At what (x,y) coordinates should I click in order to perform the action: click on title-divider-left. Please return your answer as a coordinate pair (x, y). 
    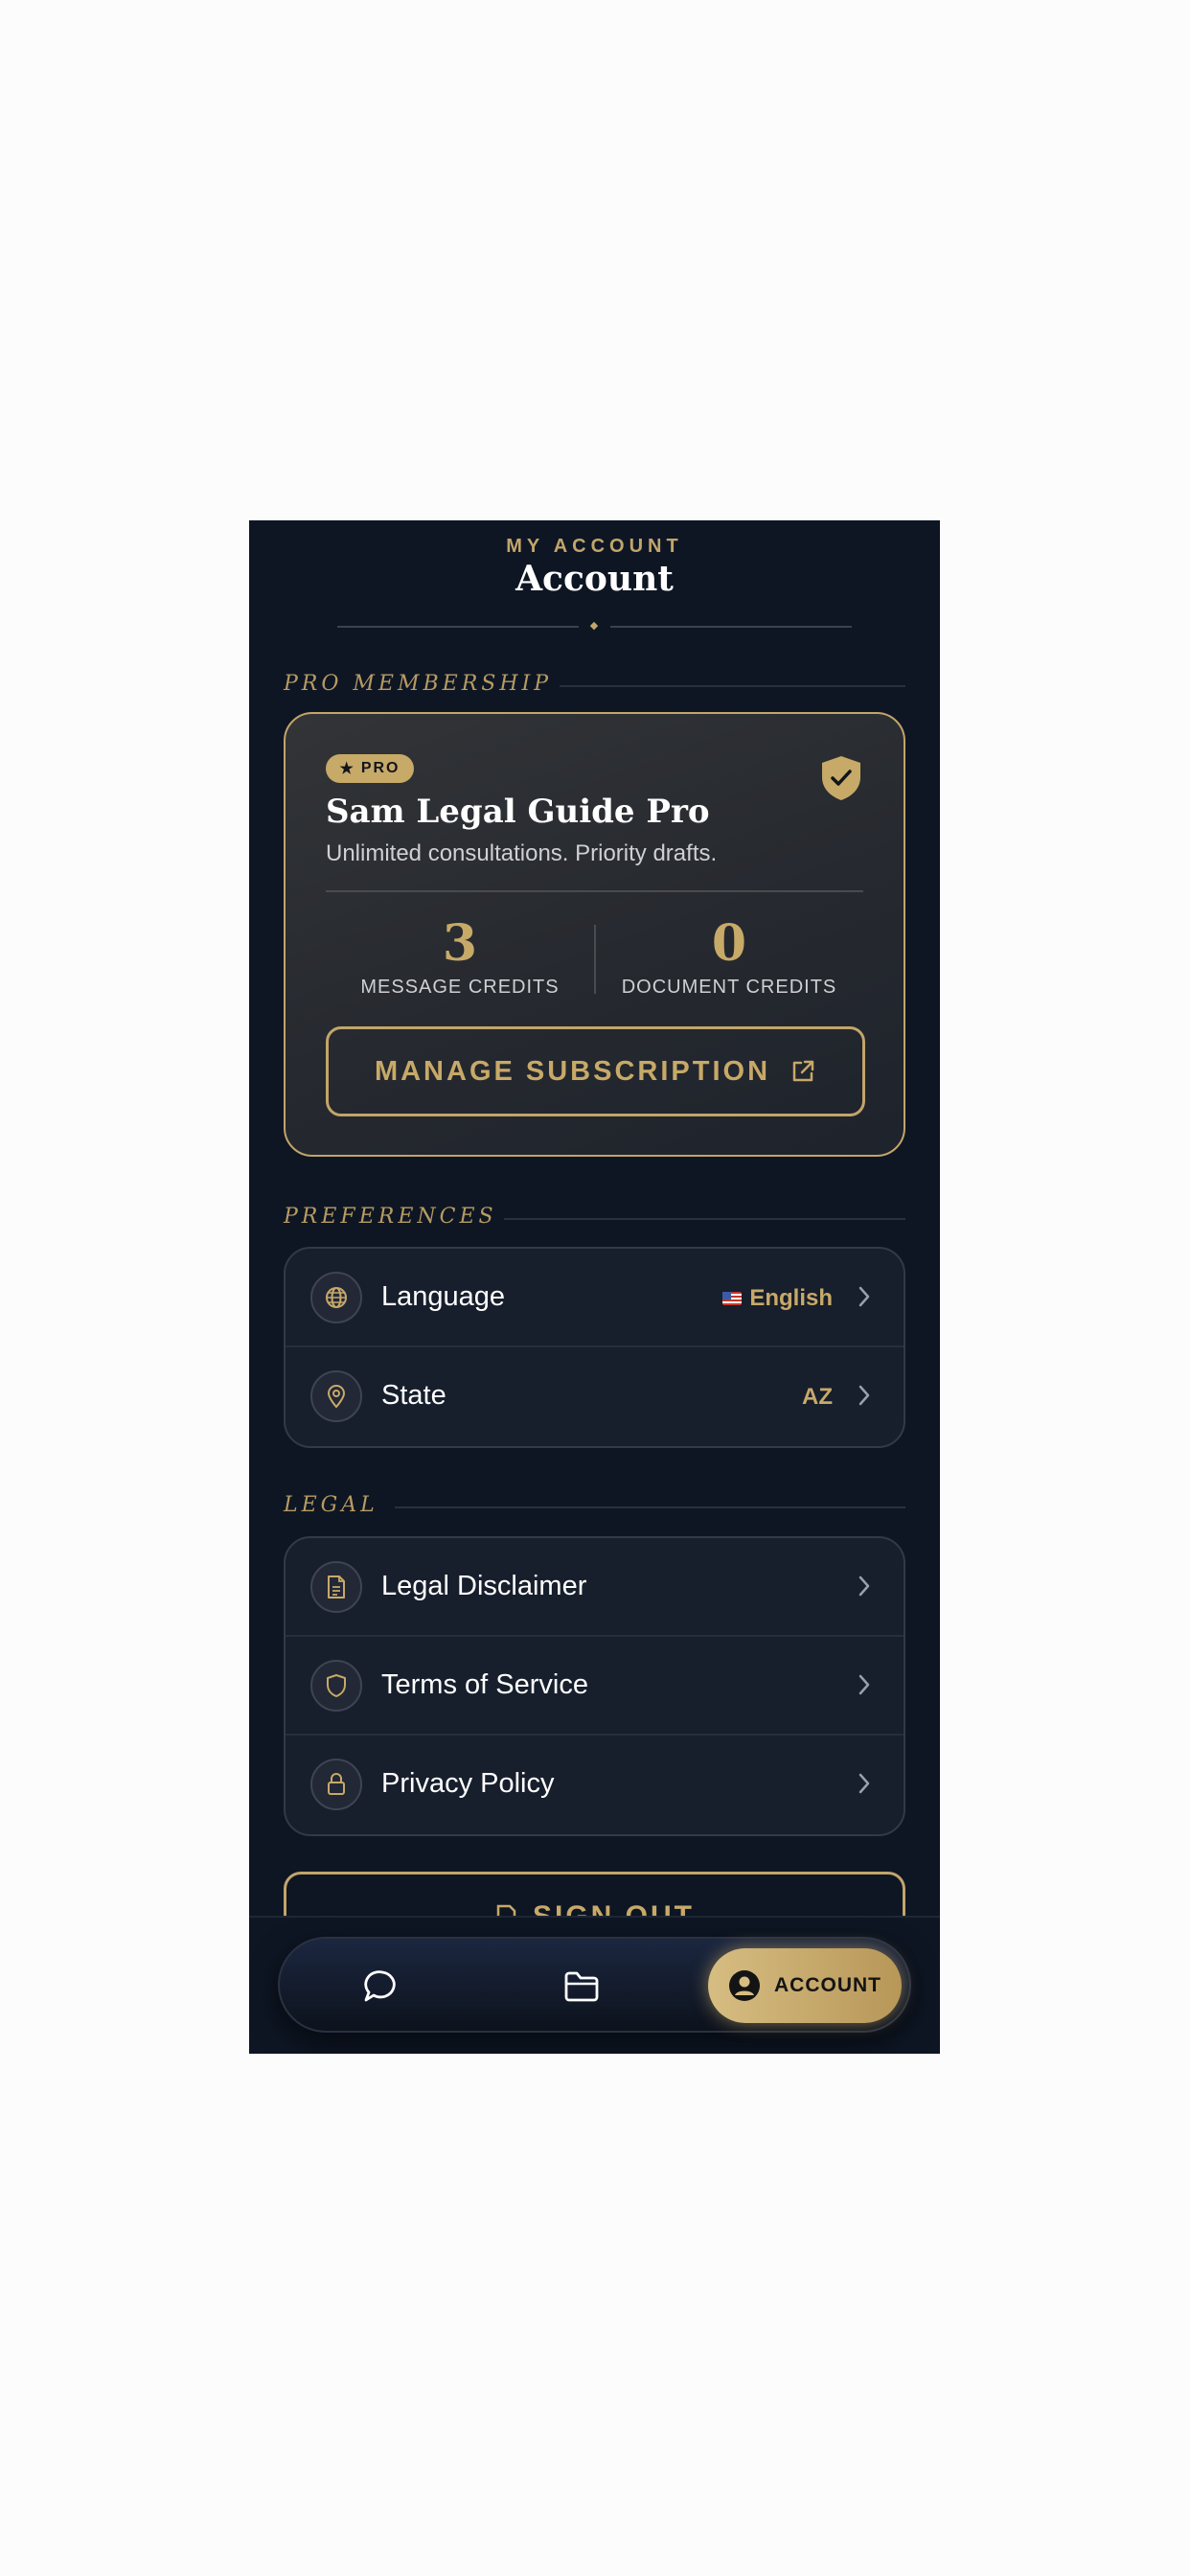
    Looking at the image, I should click on (458, 627).